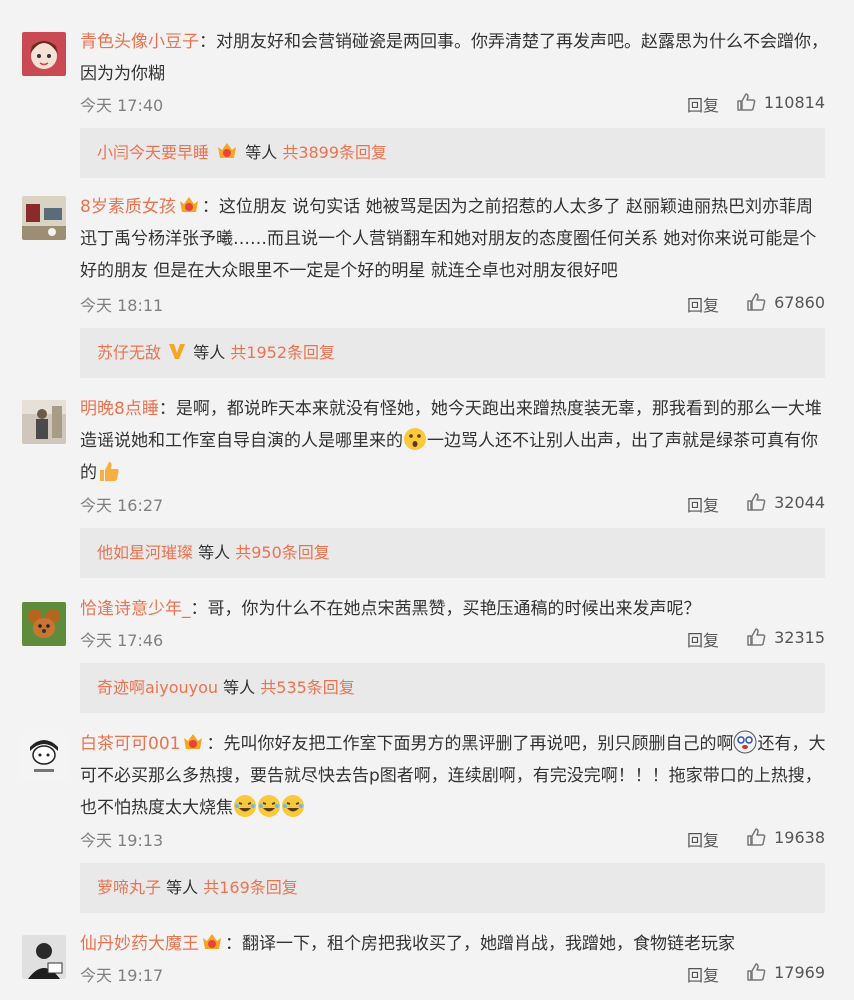  Describe the element at coordinates (799, 837) in the screenshot. I see `like-count: 19638` at that location.